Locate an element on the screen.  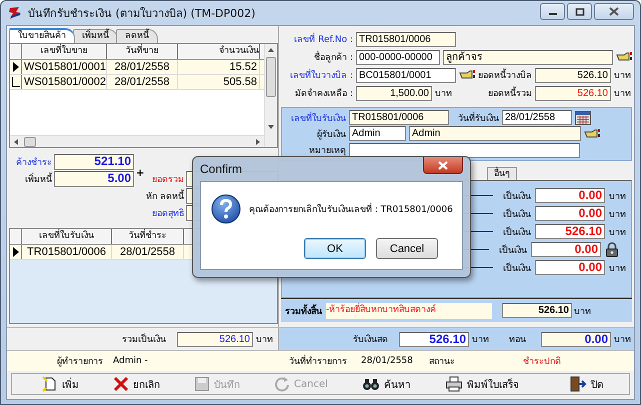
new-button: เพิ่ม is located at coordinates (60, 384).